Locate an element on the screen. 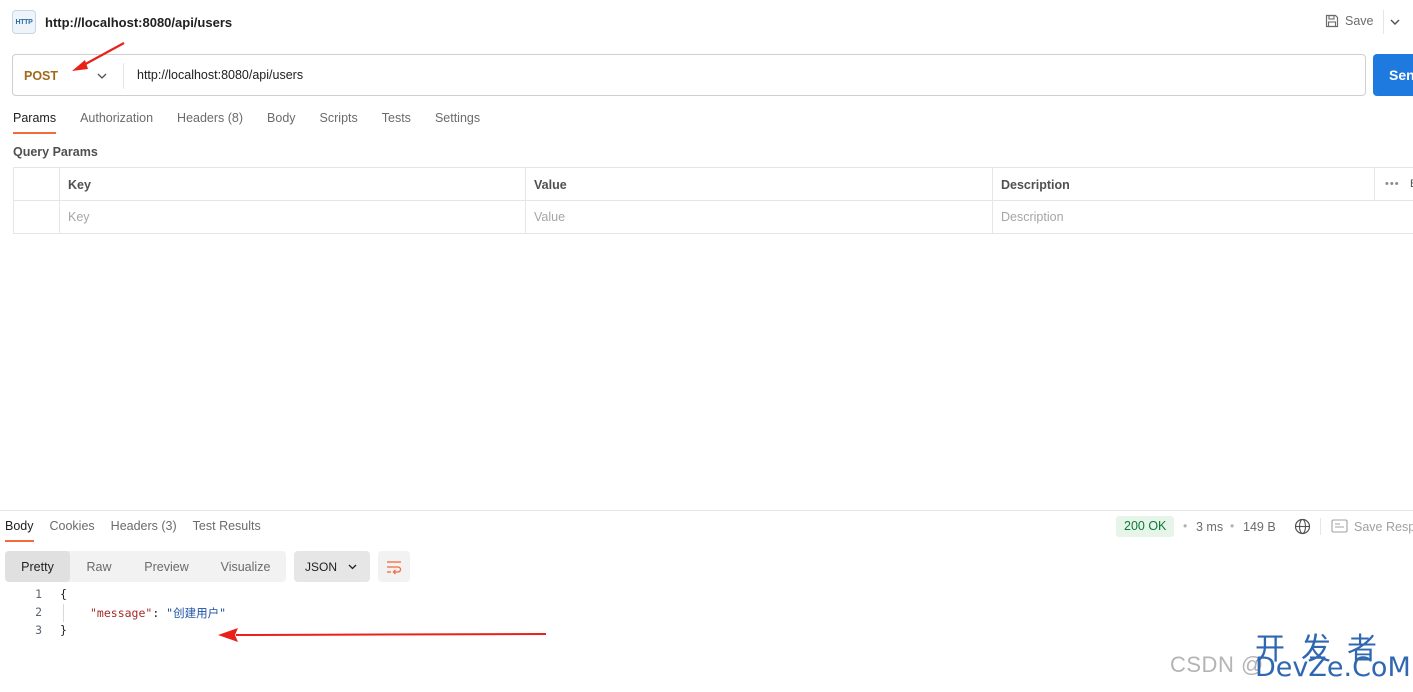 The width and height of the screenshot is (1413, 692). code-line: 3 } is located at coordinates (300, 632).